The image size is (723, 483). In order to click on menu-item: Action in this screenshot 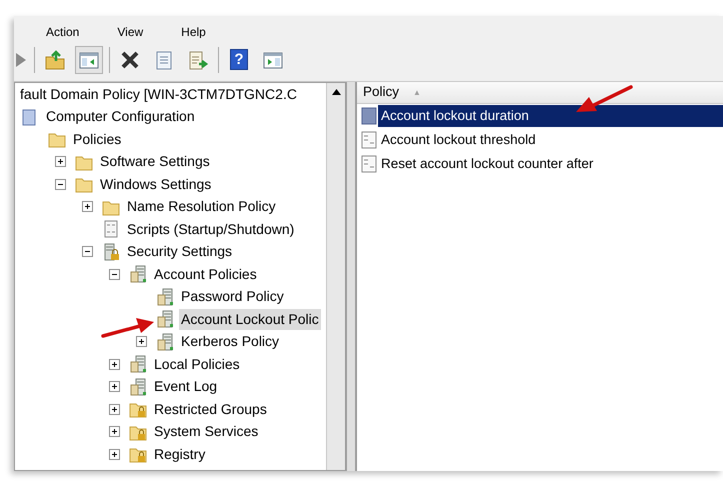, I will do `click(63, 32)`.